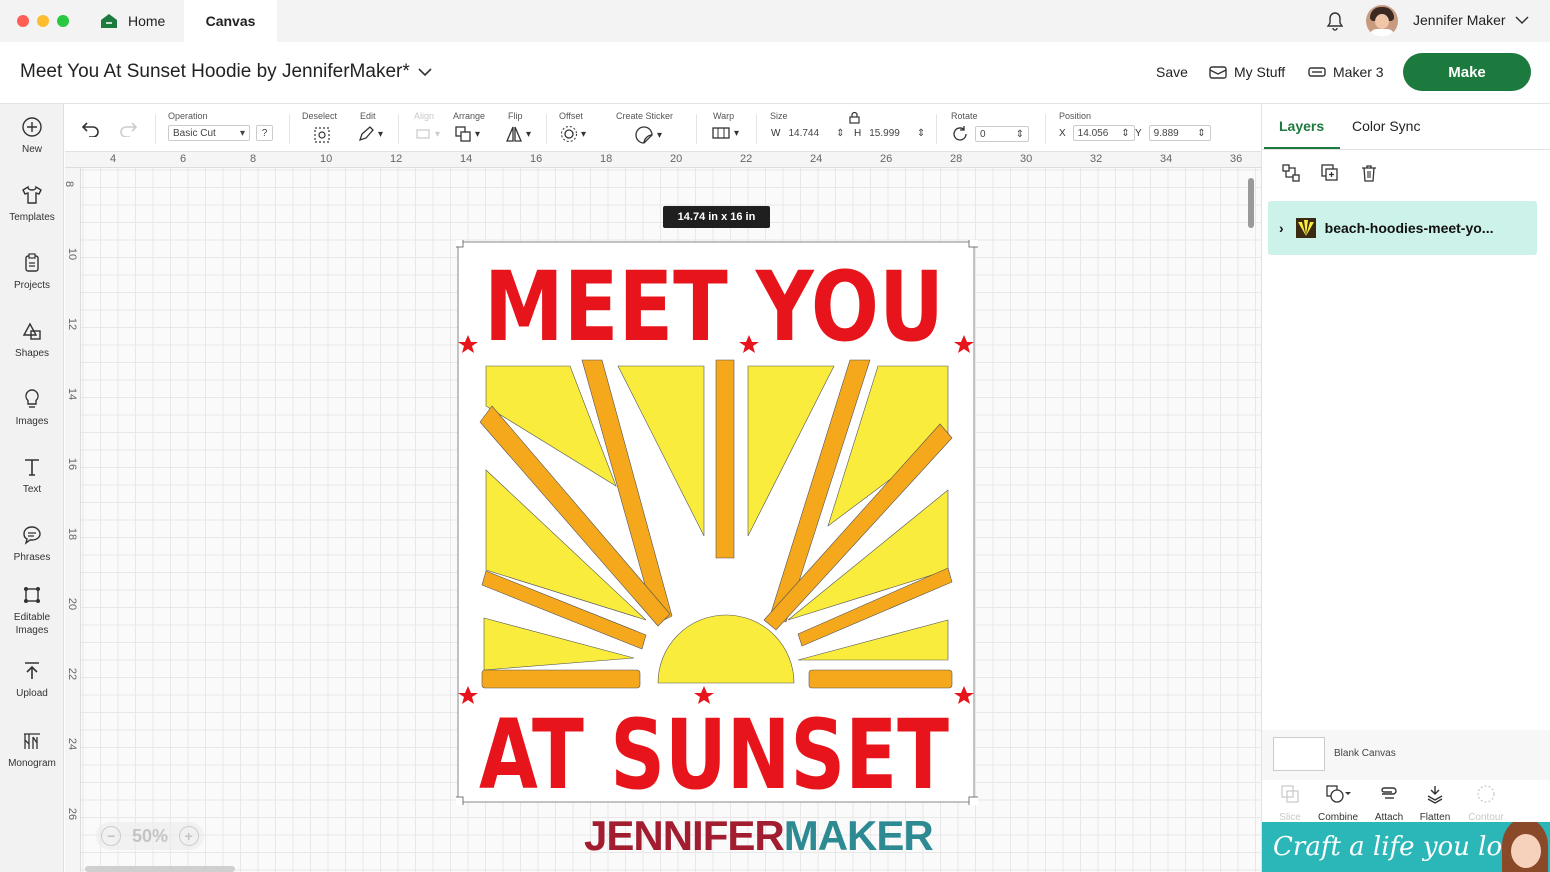 This screenshot has height=872, width=1550. Describe the element at coordinates (721, 133) in the screenshot. I see `warp-icon` at that location.